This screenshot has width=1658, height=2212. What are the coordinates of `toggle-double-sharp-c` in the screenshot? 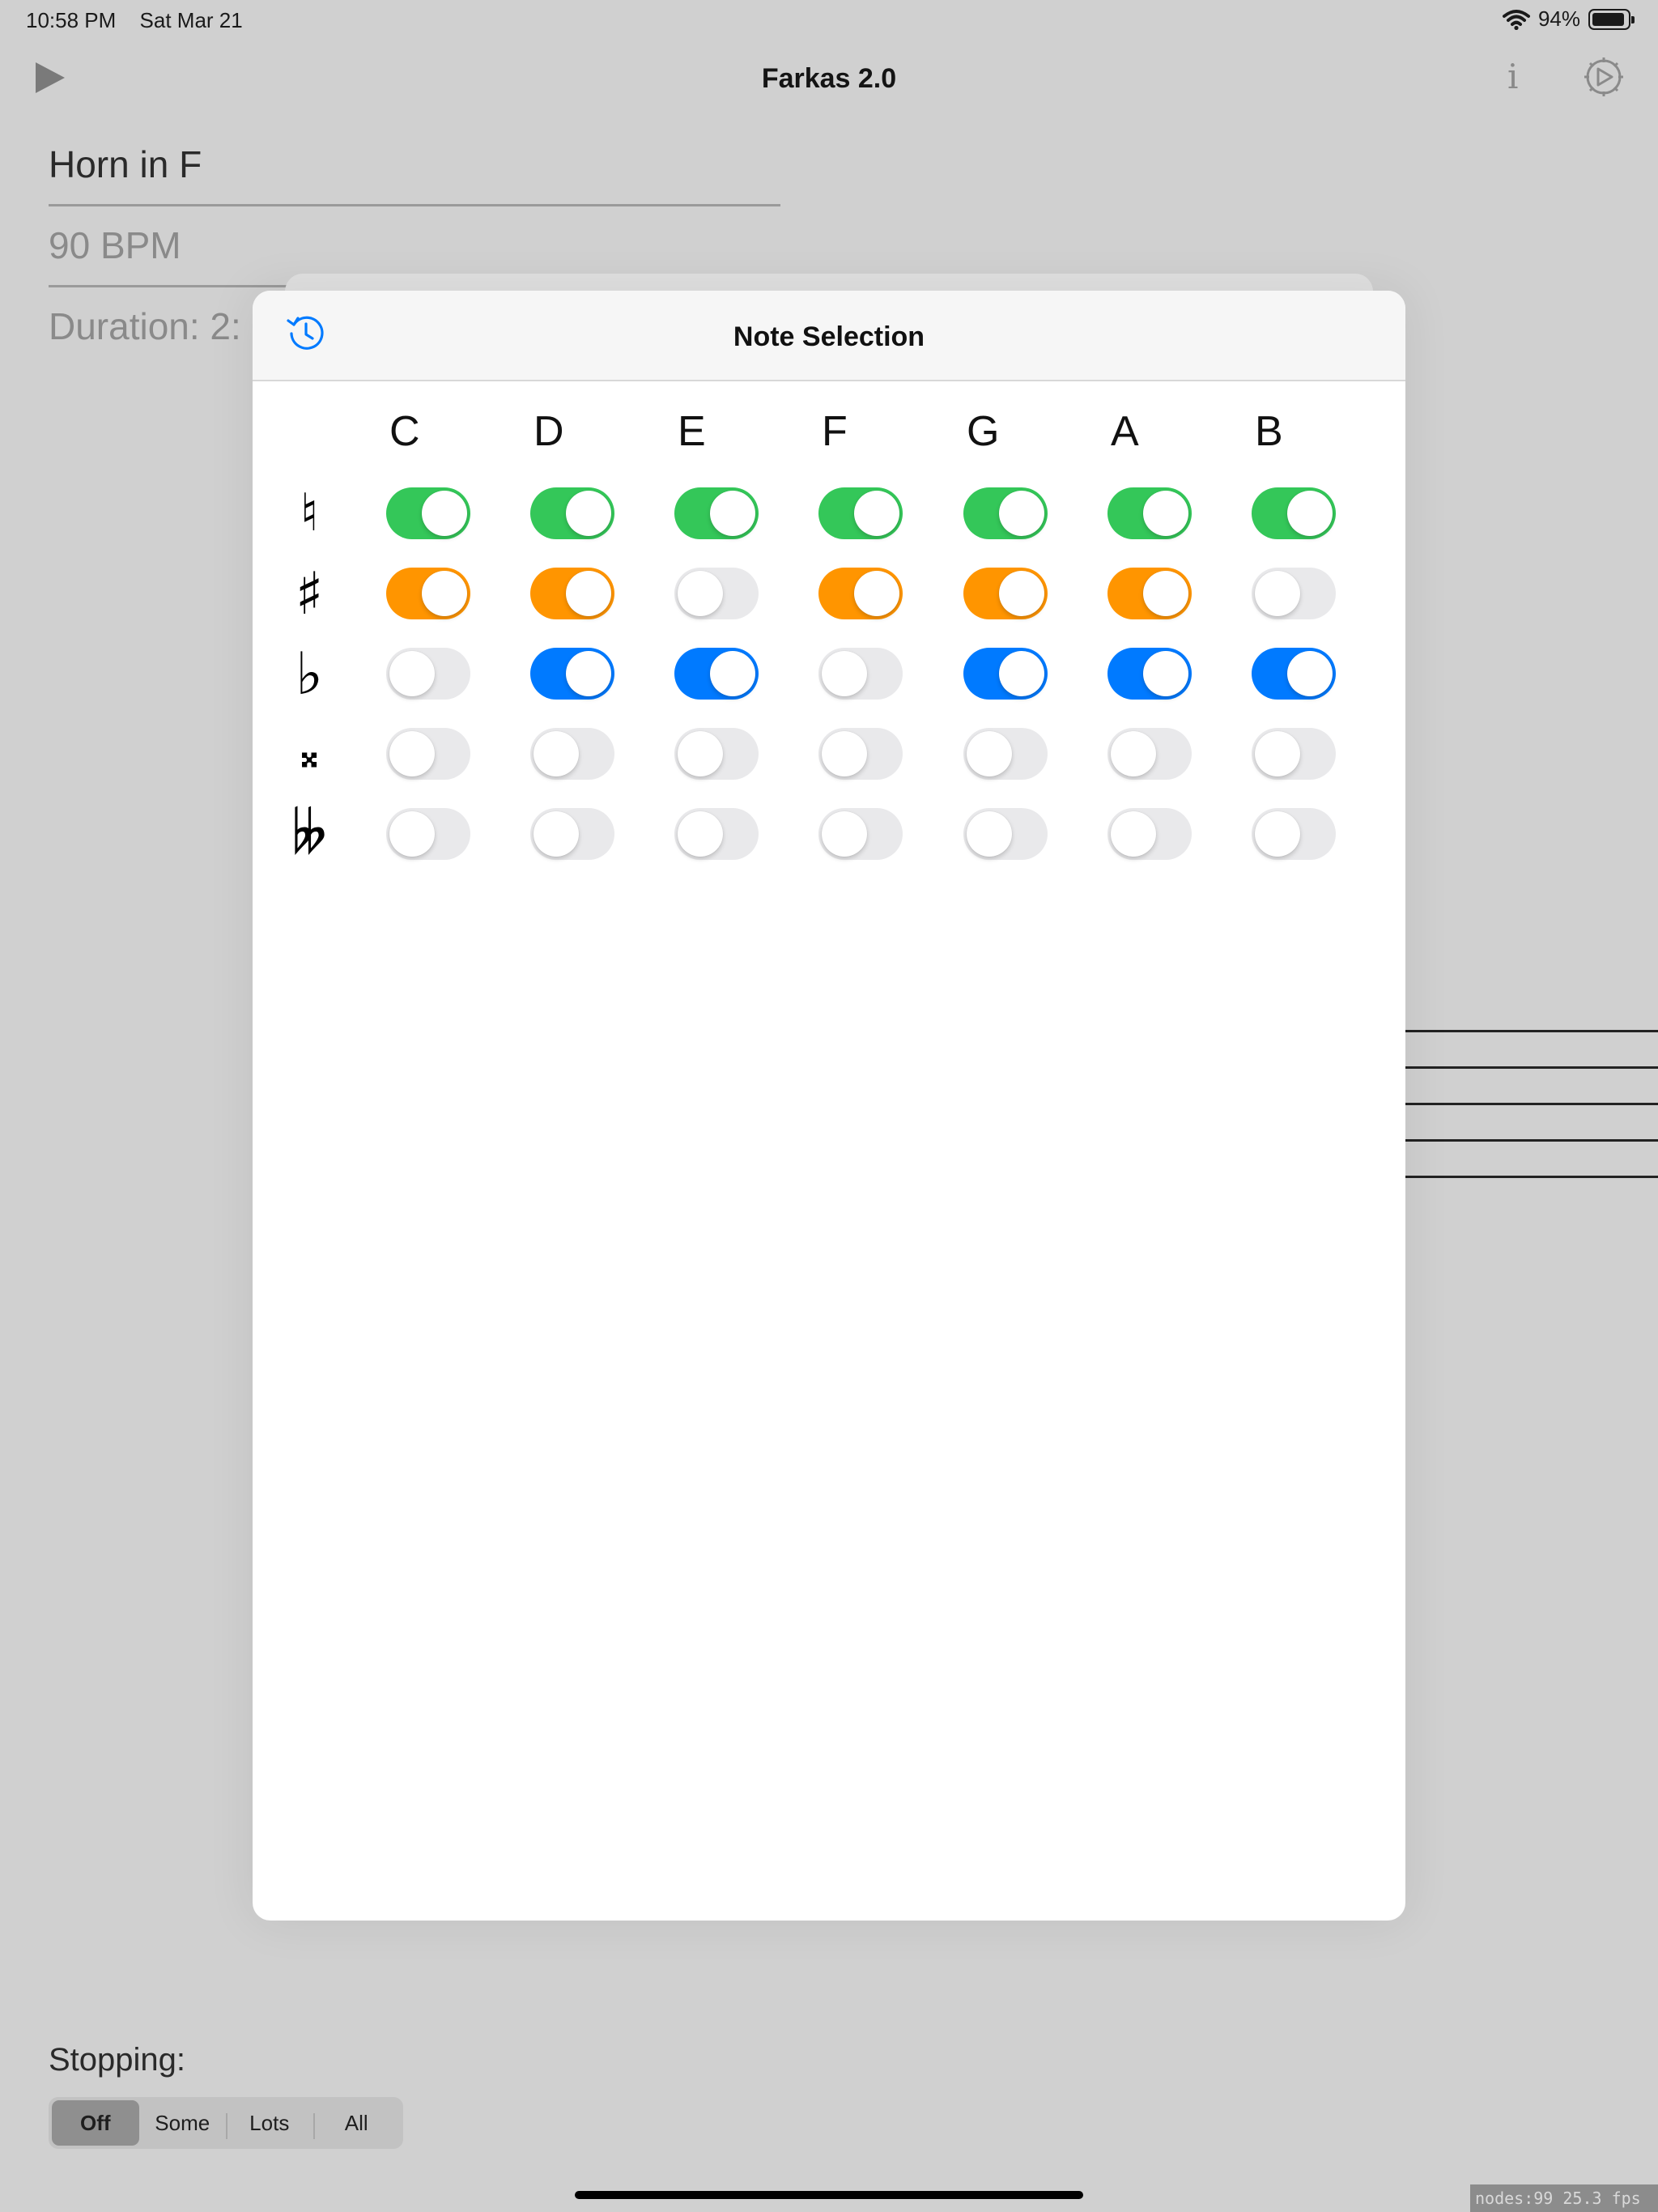 It's located at (428, 754).